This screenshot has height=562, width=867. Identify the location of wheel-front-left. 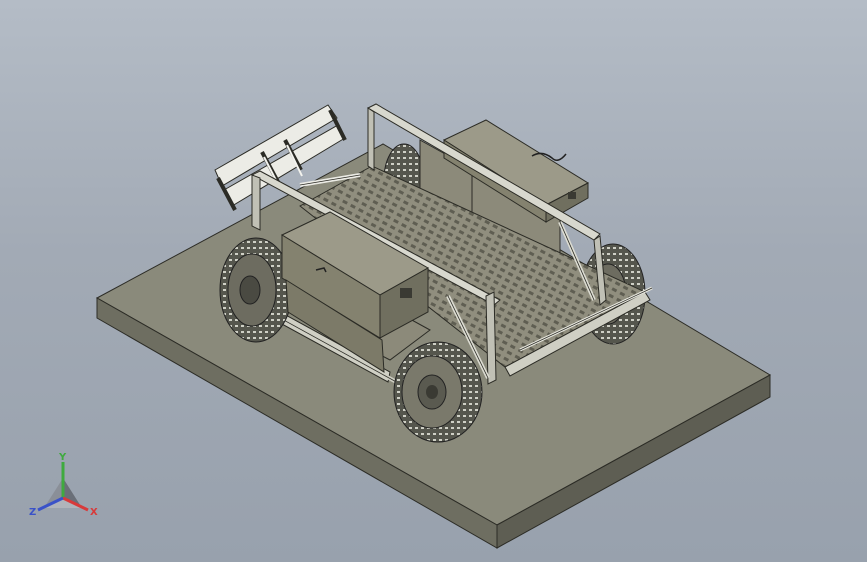
(256, 290).